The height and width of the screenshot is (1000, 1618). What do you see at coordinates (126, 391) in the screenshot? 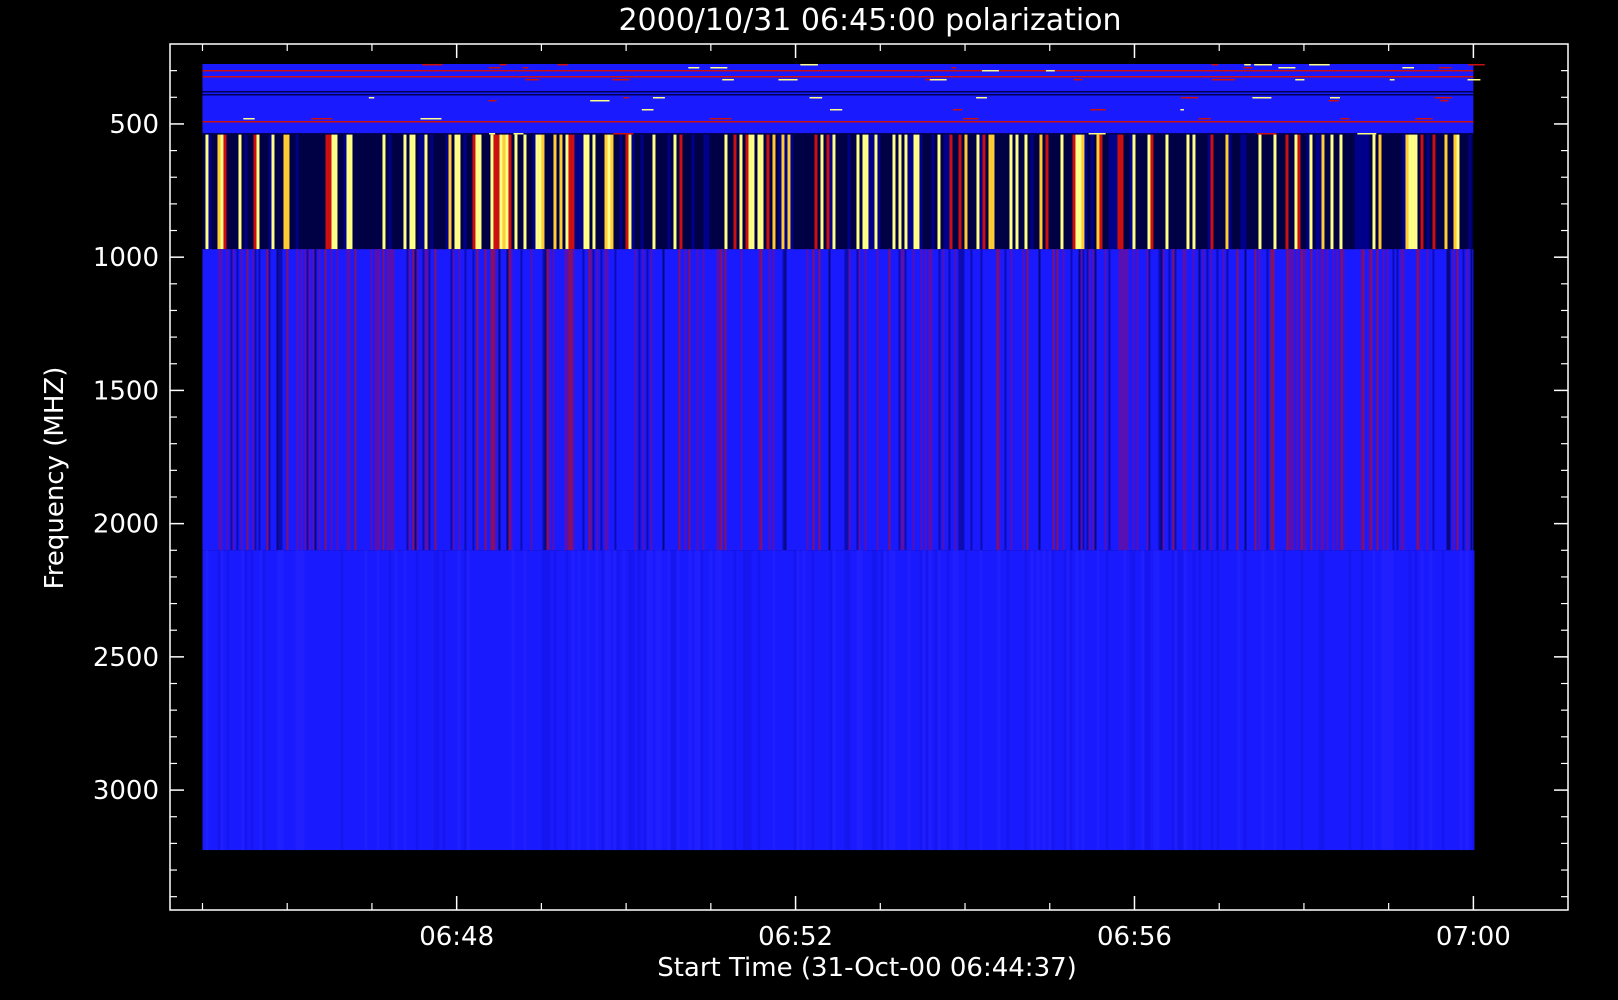
I see `y-tick-label: 1500` at bounding box center [126, 391].